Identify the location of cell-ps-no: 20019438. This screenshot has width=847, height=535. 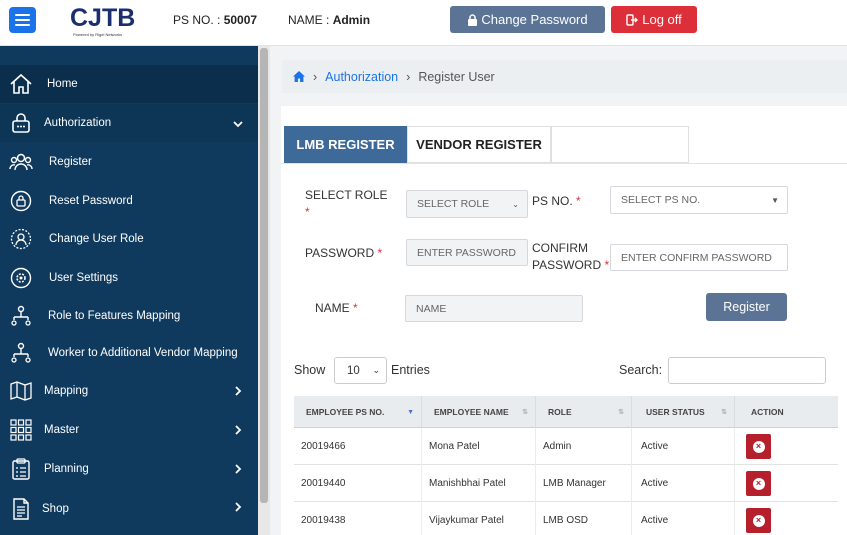
(358, 518).